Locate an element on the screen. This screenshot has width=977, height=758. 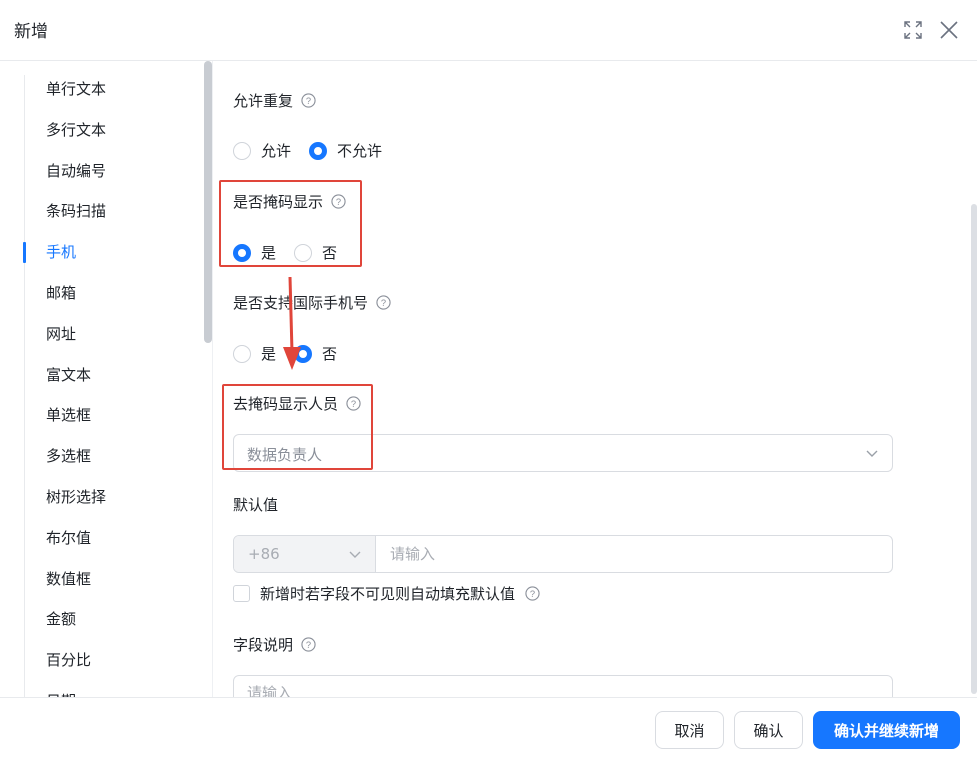
autofill-checkbox-label: 新增时若字段不可见则自动填充默认值 is located at coordinates (388, 594).